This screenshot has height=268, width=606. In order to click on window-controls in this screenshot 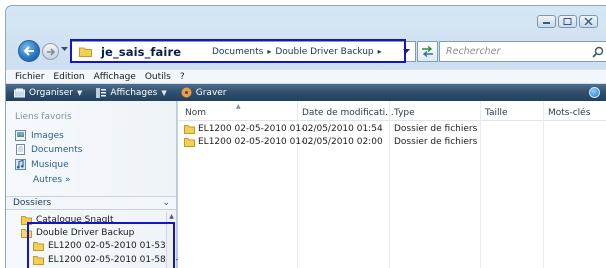, I will do `click(567, 21)`.